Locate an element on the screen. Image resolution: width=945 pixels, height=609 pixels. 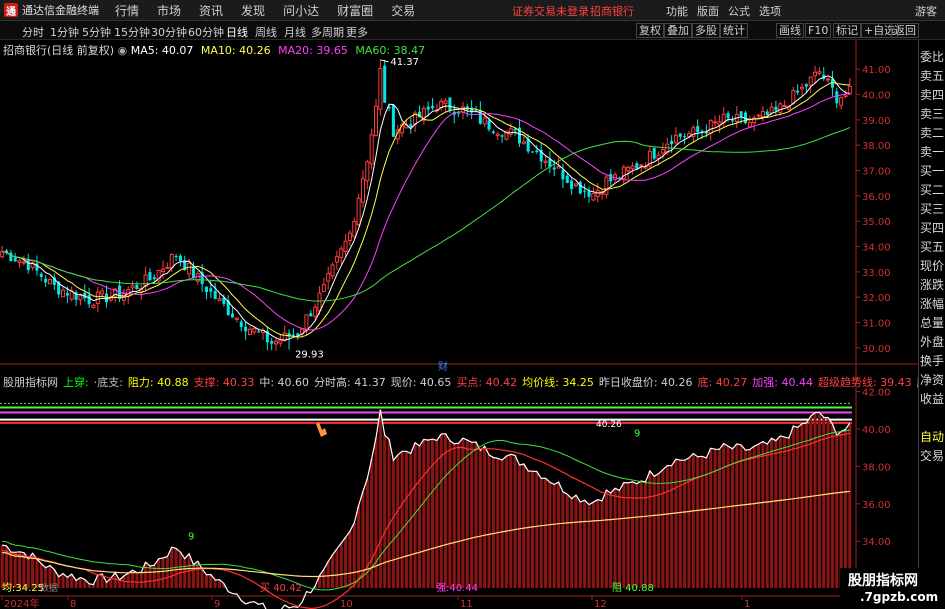
right-panel-item: 外盘 is located at coordinates (932, 342).